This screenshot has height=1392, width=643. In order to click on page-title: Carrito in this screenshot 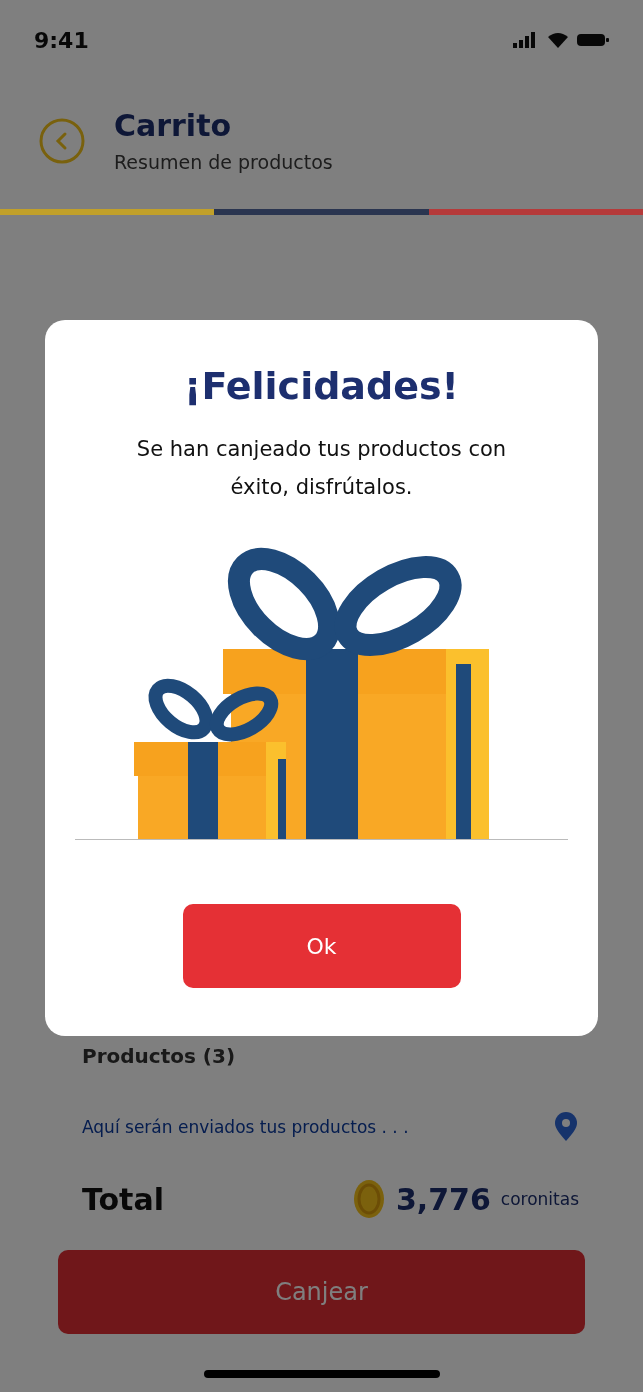, I will do `click(173, 125)`.